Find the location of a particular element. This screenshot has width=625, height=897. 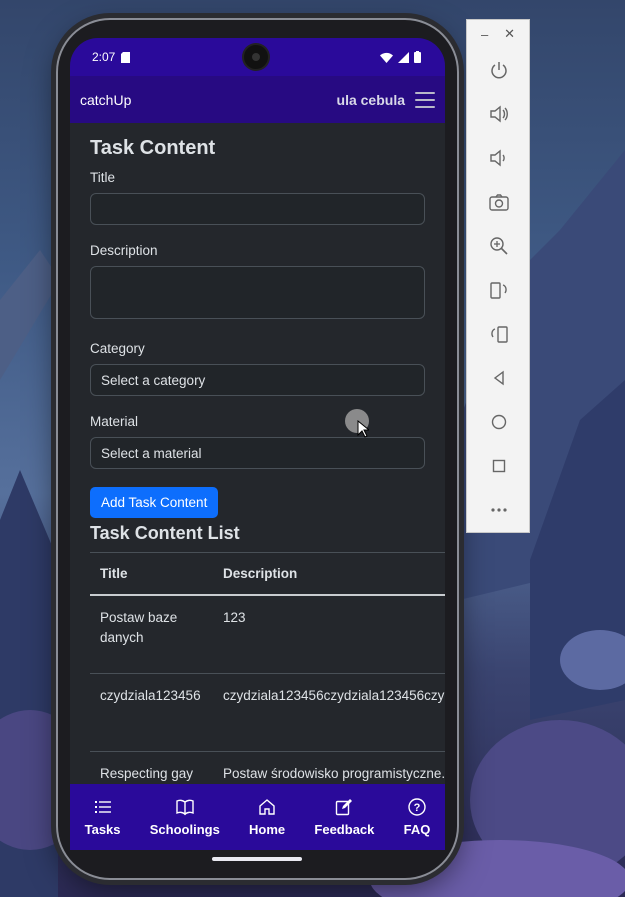

question-icon: ? is located at coordinates (417, 806).